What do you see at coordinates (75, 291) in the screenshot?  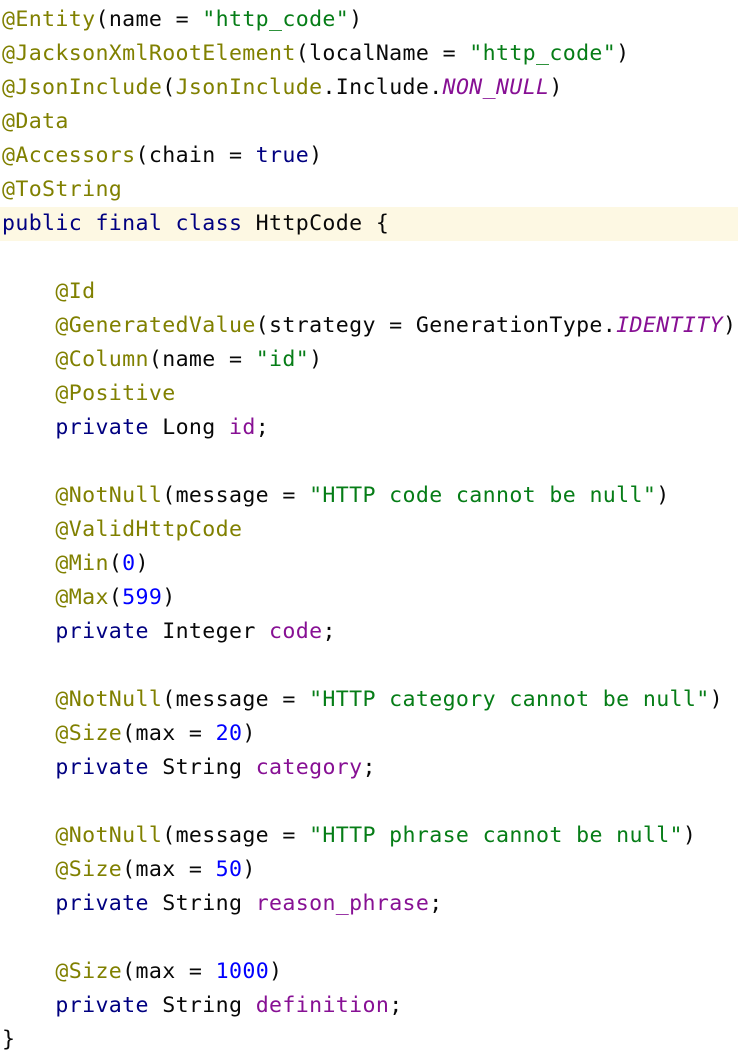 I see `annotation-token: @Id` at bounding box center [75, 291].